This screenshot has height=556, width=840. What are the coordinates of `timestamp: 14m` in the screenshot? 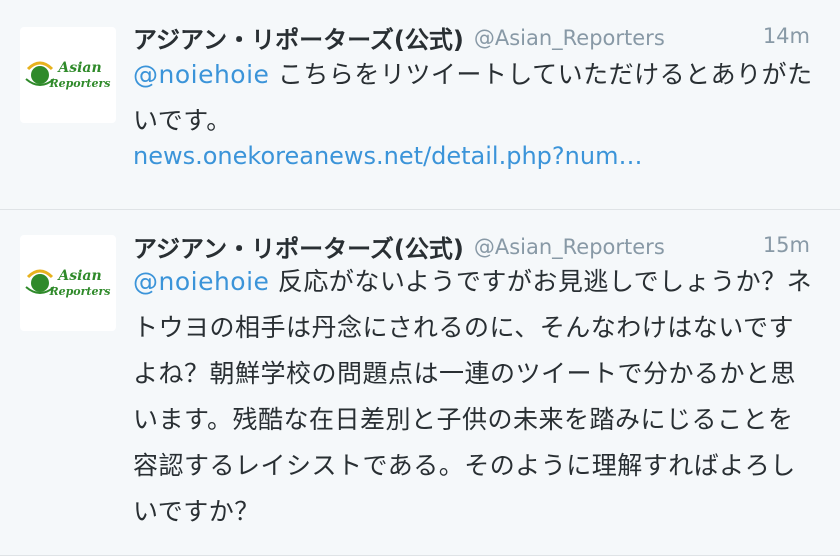 It's located at (786, 36).